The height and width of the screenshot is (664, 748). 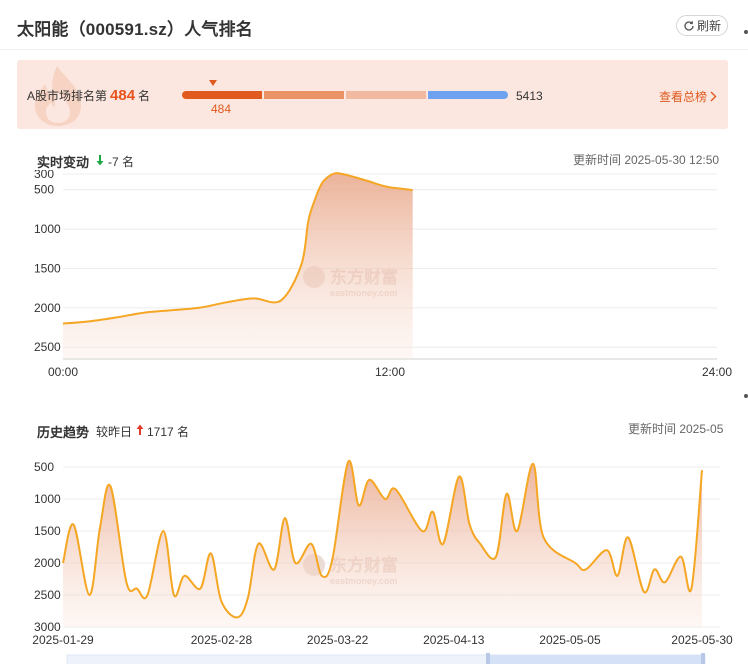 What do you see at coordinates (123, 95) in the screenshot?
I see `rank-value: 484` at bounding box center [123, 95].